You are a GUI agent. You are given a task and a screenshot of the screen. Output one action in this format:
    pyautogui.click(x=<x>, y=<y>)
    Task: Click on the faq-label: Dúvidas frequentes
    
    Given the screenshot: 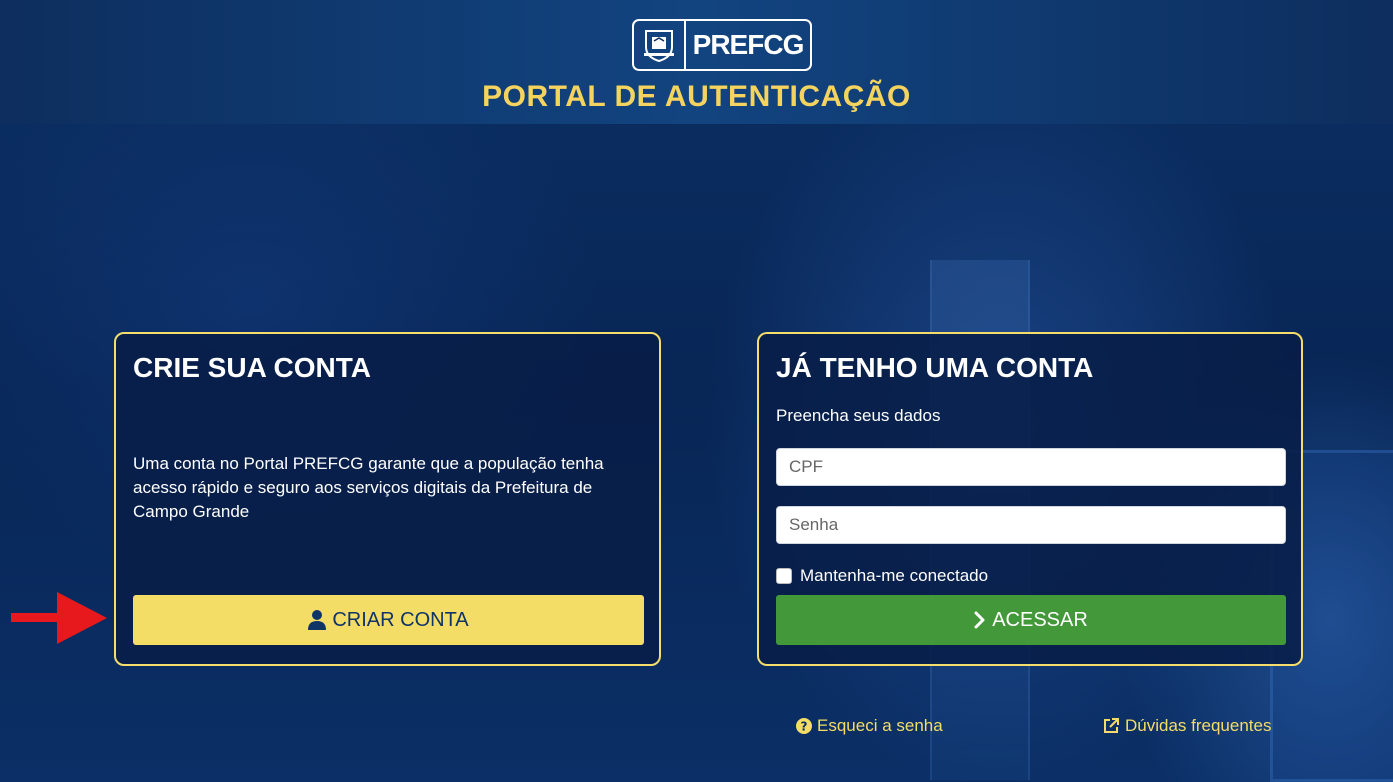 What is the action you would take?
    pyautogui.click(x=1198, y=725)
    